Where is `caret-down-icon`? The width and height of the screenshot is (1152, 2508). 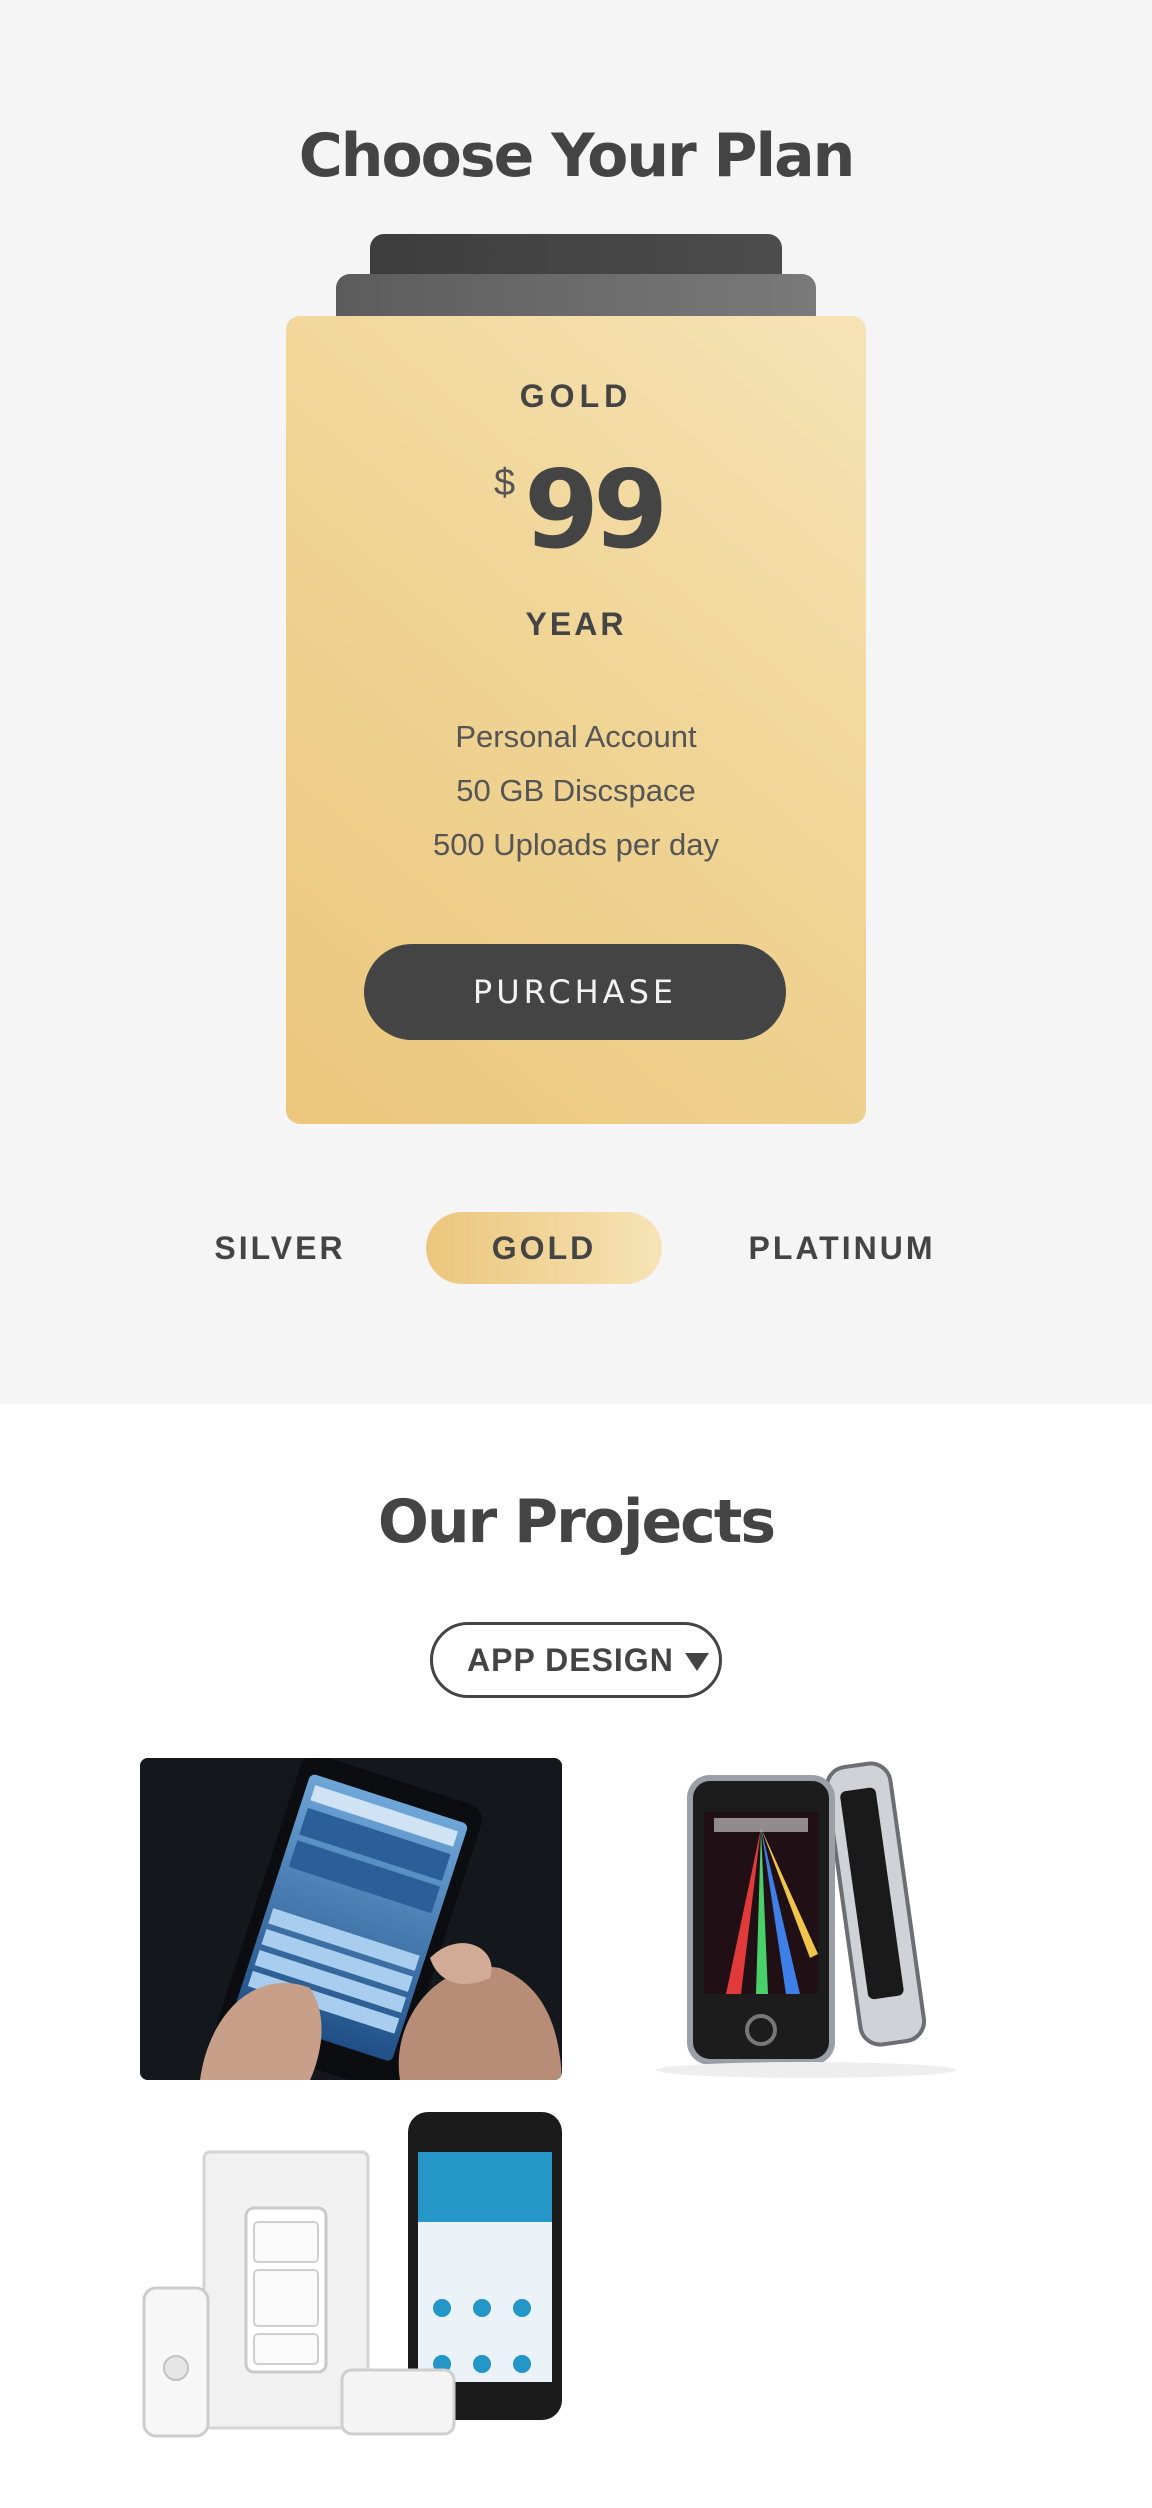
caret-down-icon is located at coordinates (697, 1662).